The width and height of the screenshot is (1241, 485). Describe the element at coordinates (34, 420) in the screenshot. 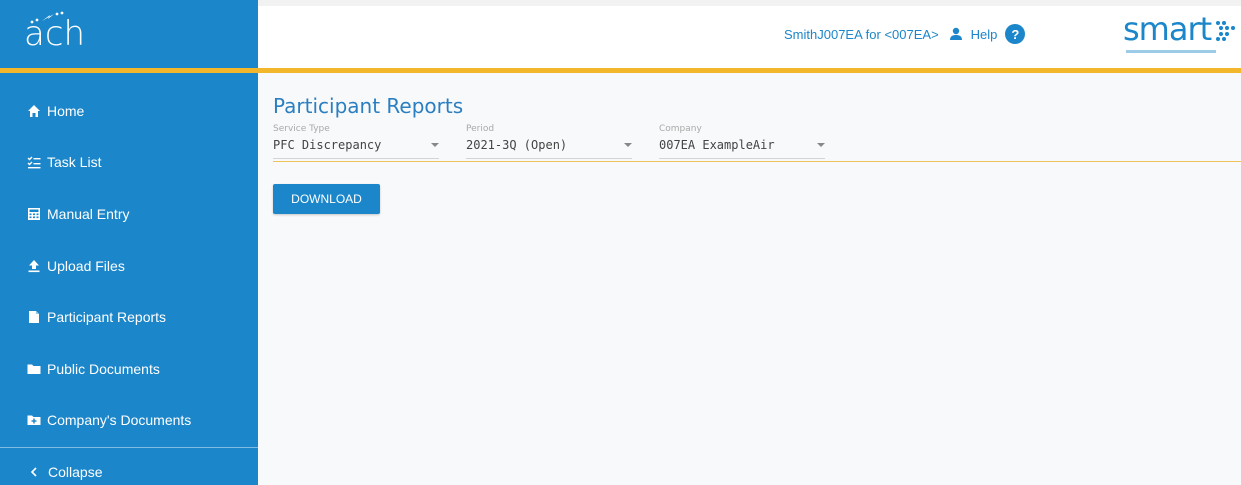

I see `folder-plus-icon` at that location.